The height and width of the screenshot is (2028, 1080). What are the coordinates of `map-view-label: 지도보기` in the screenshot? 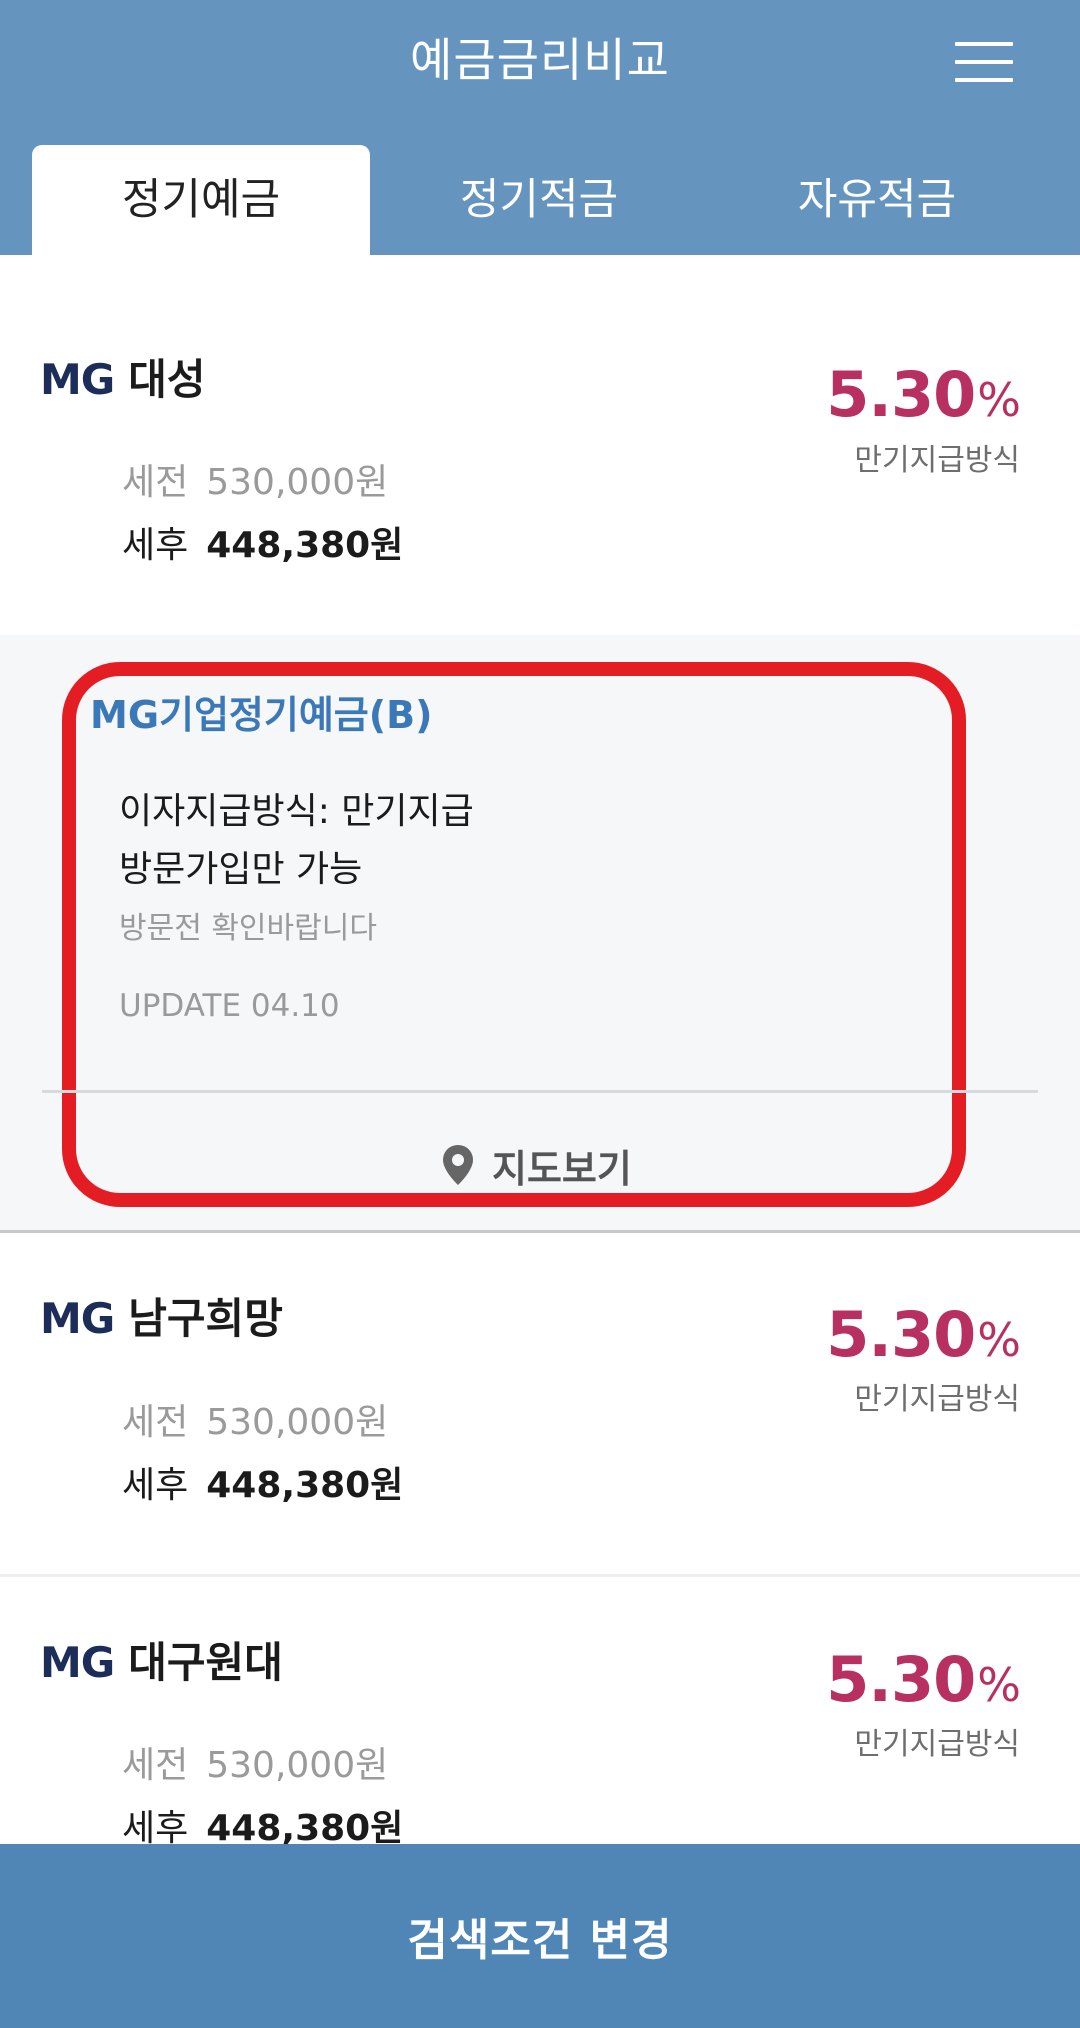 It's located at (562, 1168).